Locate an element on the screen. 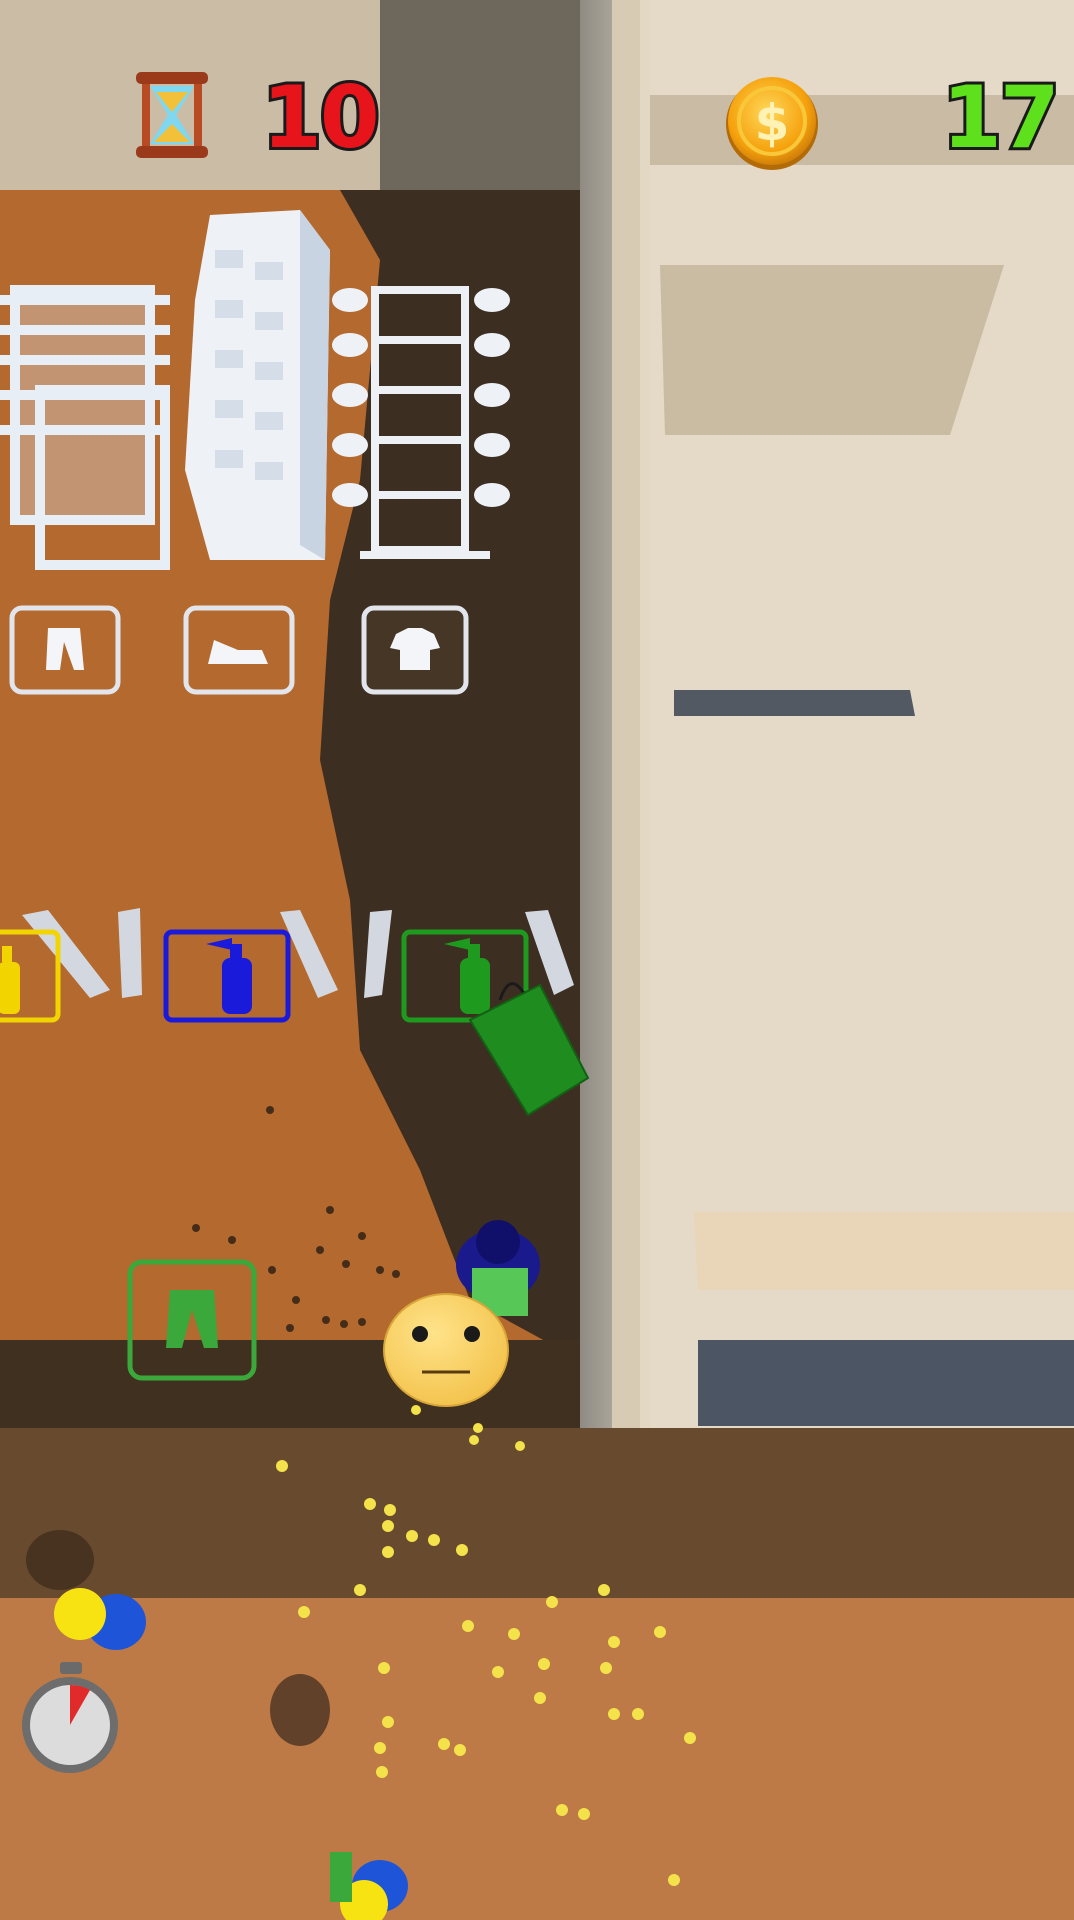  customer-mood is located at coordinates (446, 1350).